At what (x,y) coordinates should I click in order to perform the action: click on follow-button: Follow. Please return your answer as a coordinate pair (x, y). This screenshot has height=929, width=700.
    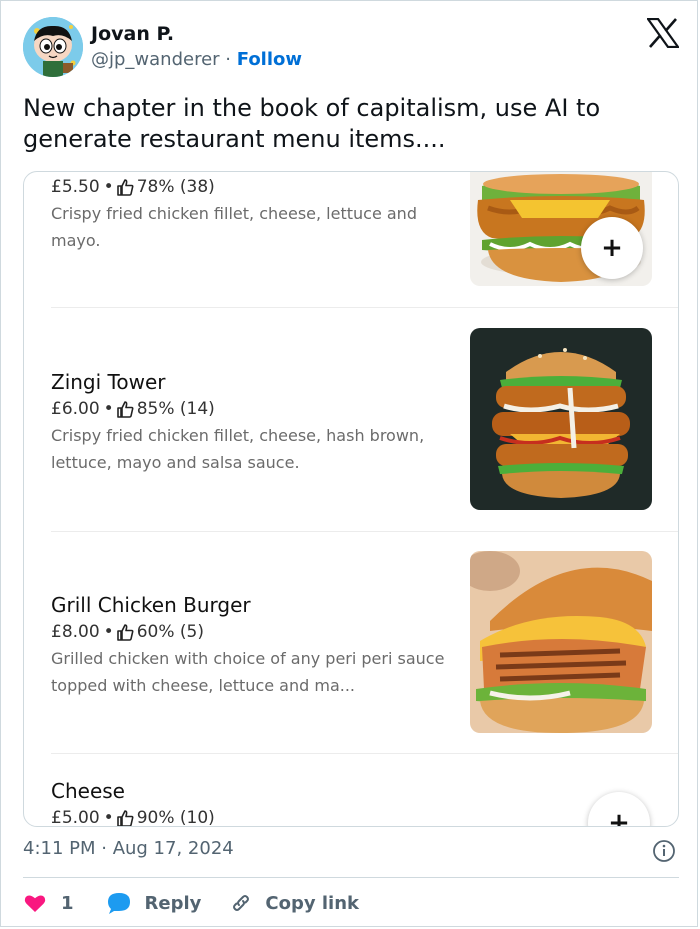
    Looking at the image, I should click on (269, 59).